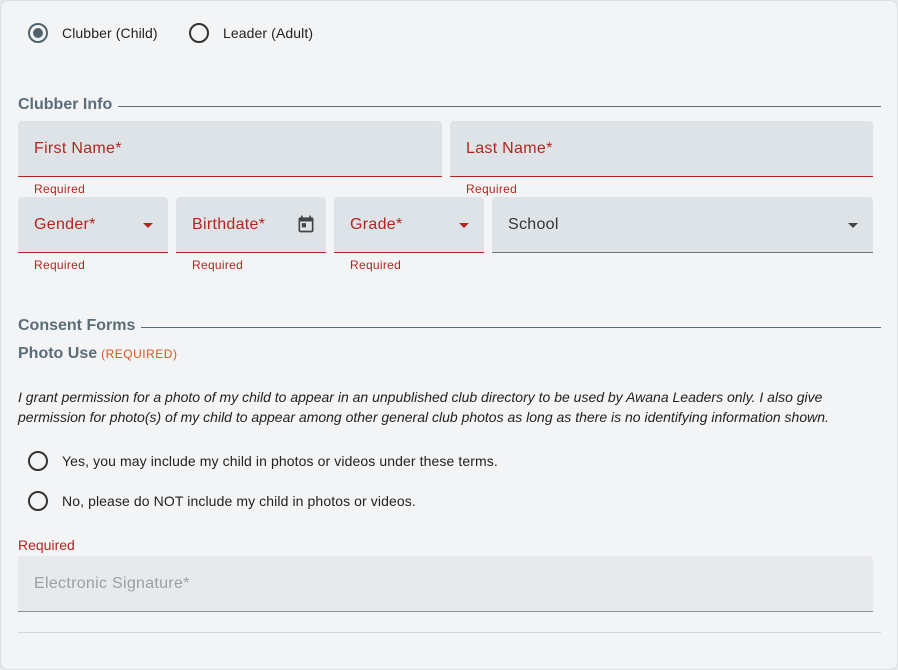 The width and height of the screenshot is (898, 670). I want to click on birthdate-field: Birthdate*, so click(251, 225).